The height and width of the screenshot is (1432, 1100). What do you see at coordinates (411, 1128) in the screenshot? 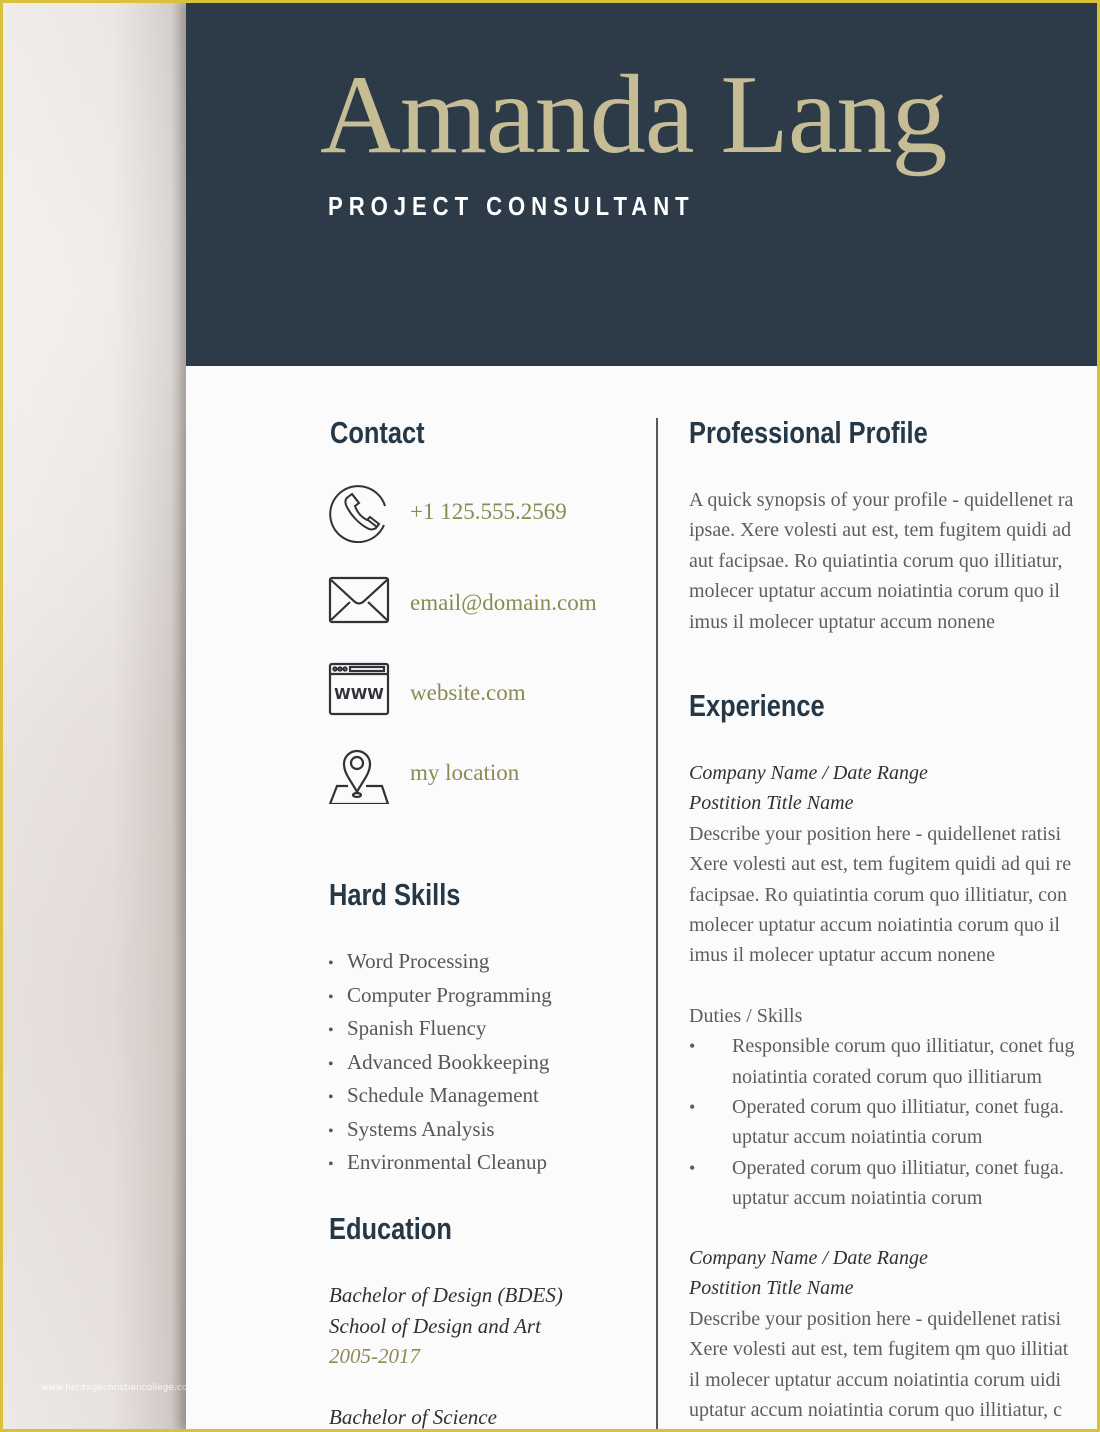
I see `list-item: • Systems Analysis` at bounding box center [411, 1128].